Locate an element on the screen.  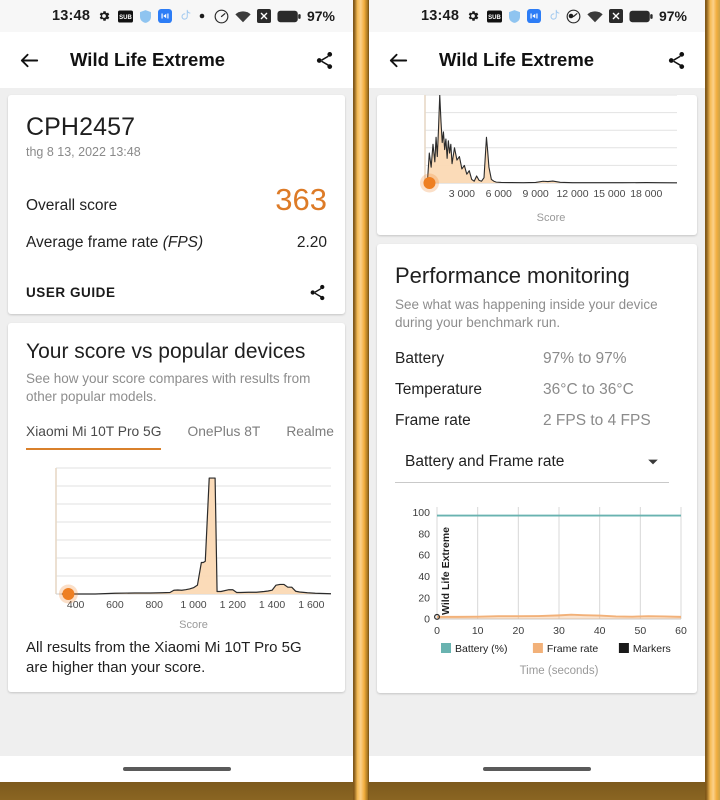
svg-text: 15 000 is located at coordinates (609, 194).